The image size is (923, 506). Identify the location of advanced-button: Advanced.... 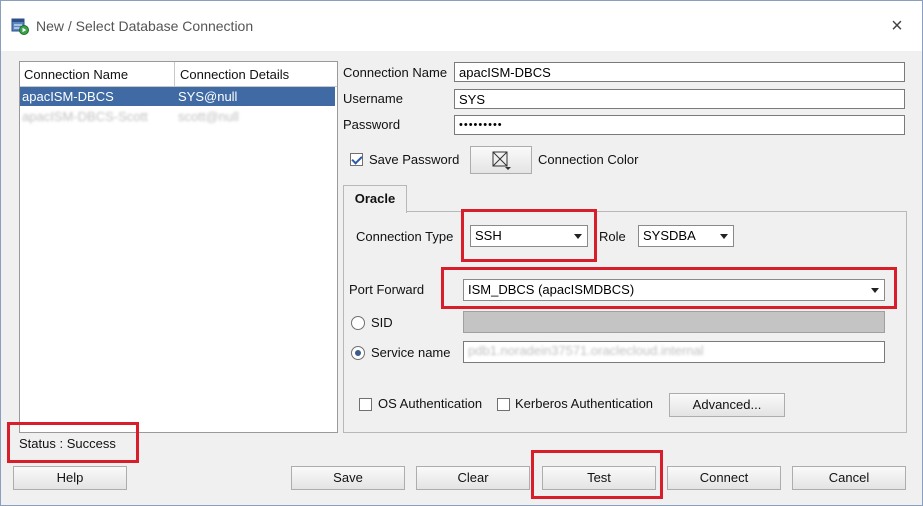
(727, 405).